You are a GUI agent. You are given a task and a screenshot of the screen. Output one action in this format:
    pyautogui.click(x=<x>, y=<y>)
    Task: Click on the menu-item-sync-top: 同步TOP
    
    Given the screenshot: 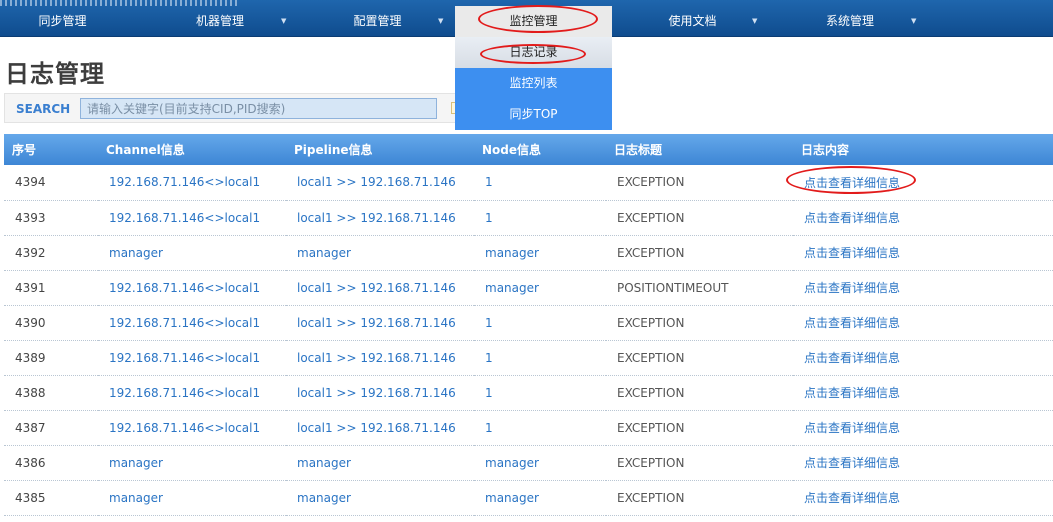 What is the action you would take?
    pyautogui.click(x=533, y=114)
    